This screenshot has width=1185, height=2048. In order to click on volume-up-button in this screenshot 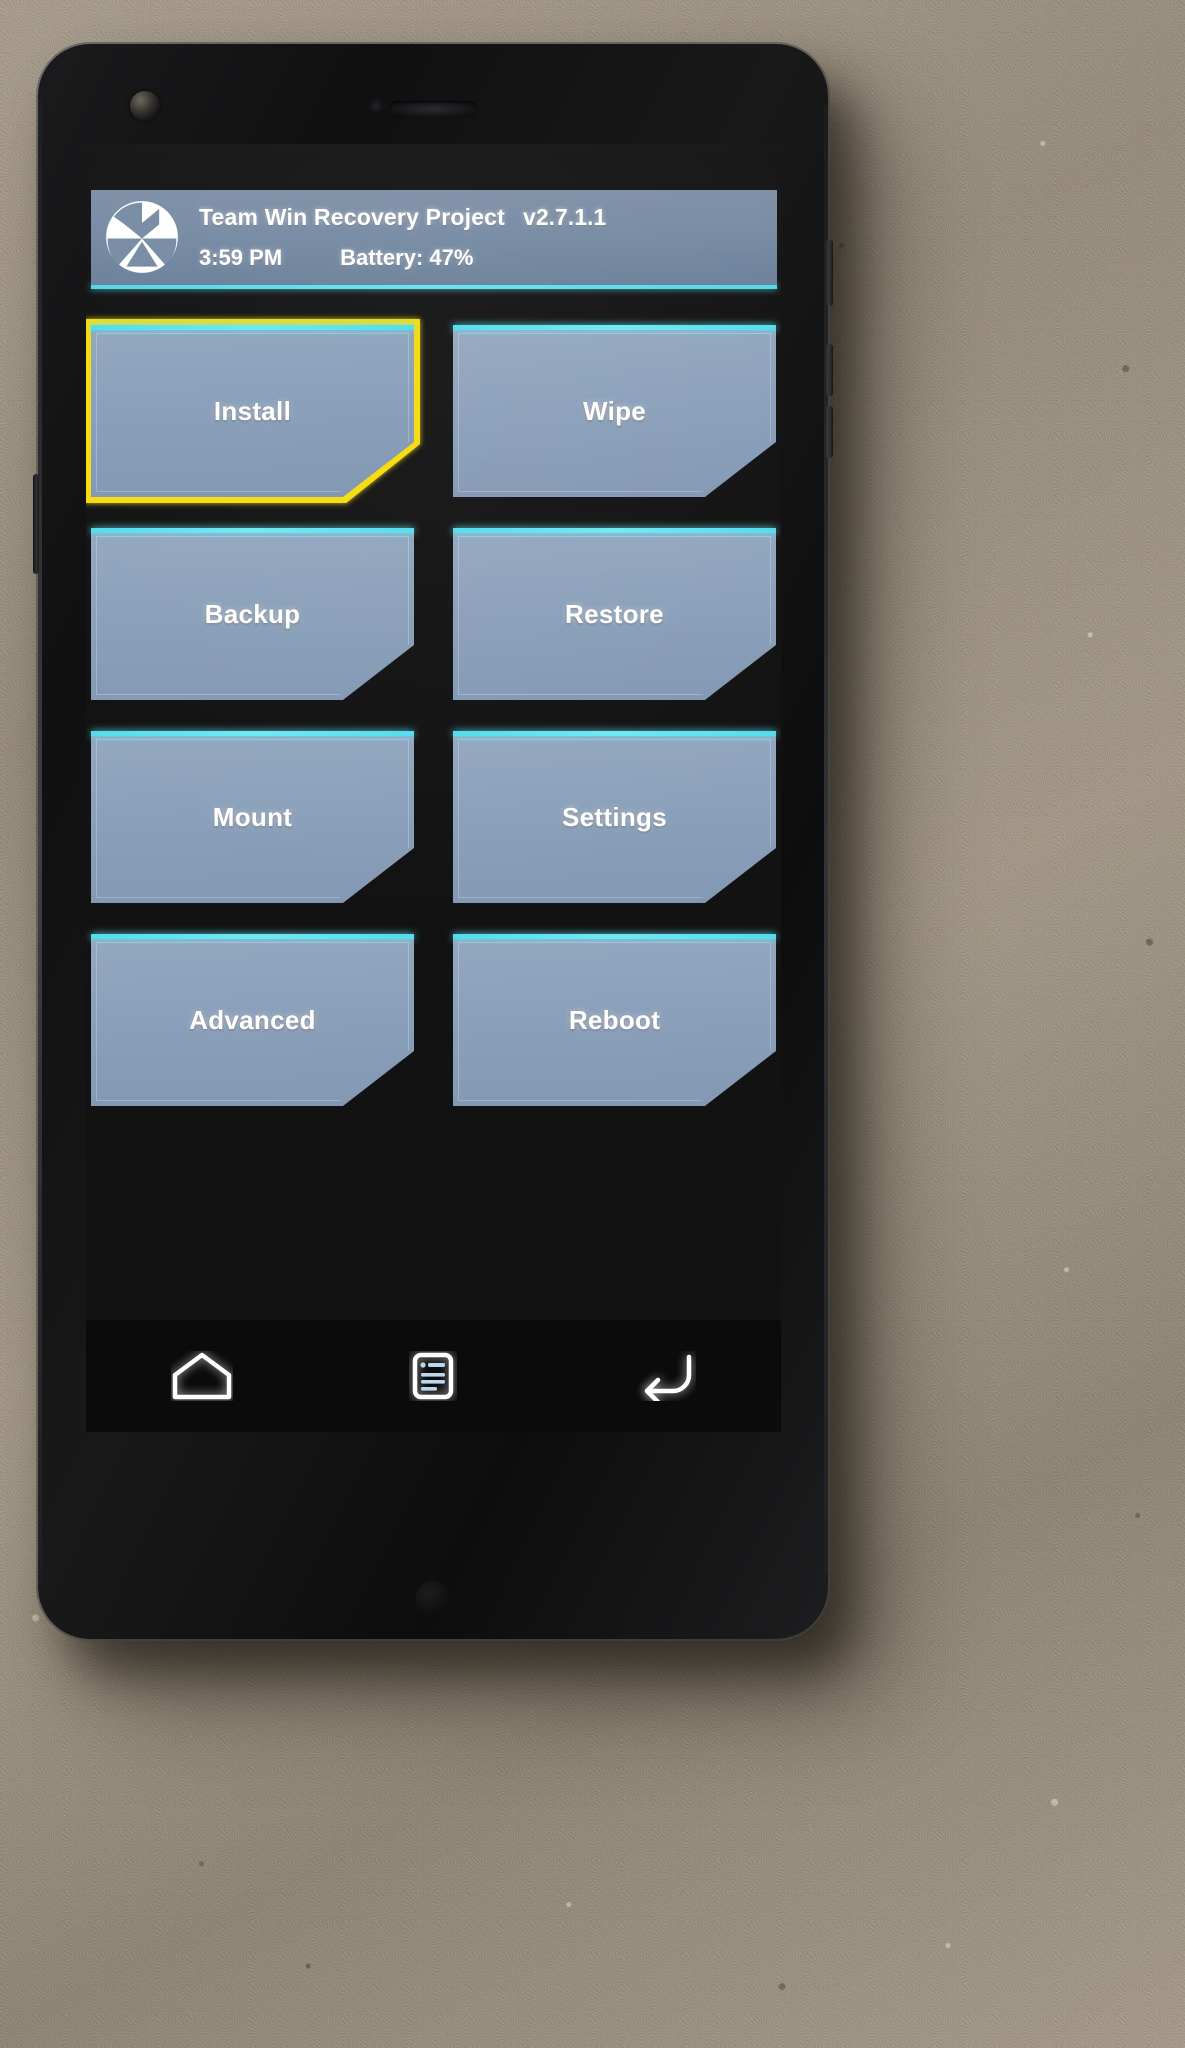, I will do `click(829, 370)`.